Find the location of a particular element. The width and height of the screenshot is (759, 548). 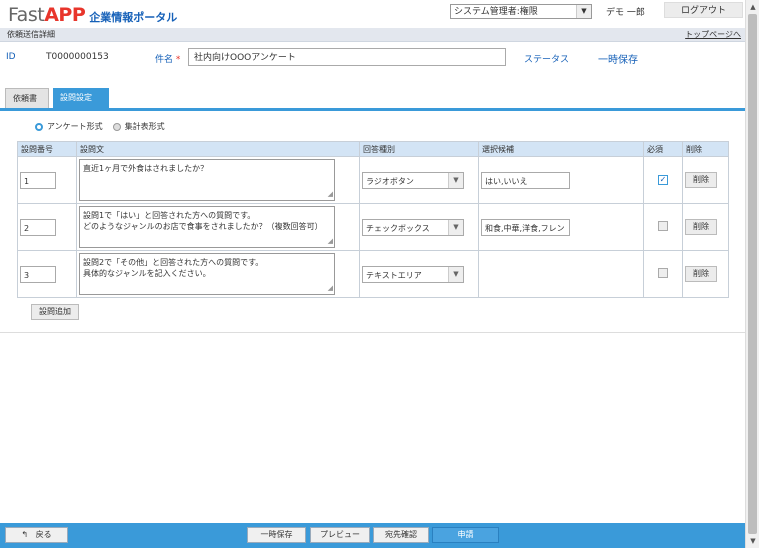

user-name: デモ 一郎 is located at coordinates (625, 13).